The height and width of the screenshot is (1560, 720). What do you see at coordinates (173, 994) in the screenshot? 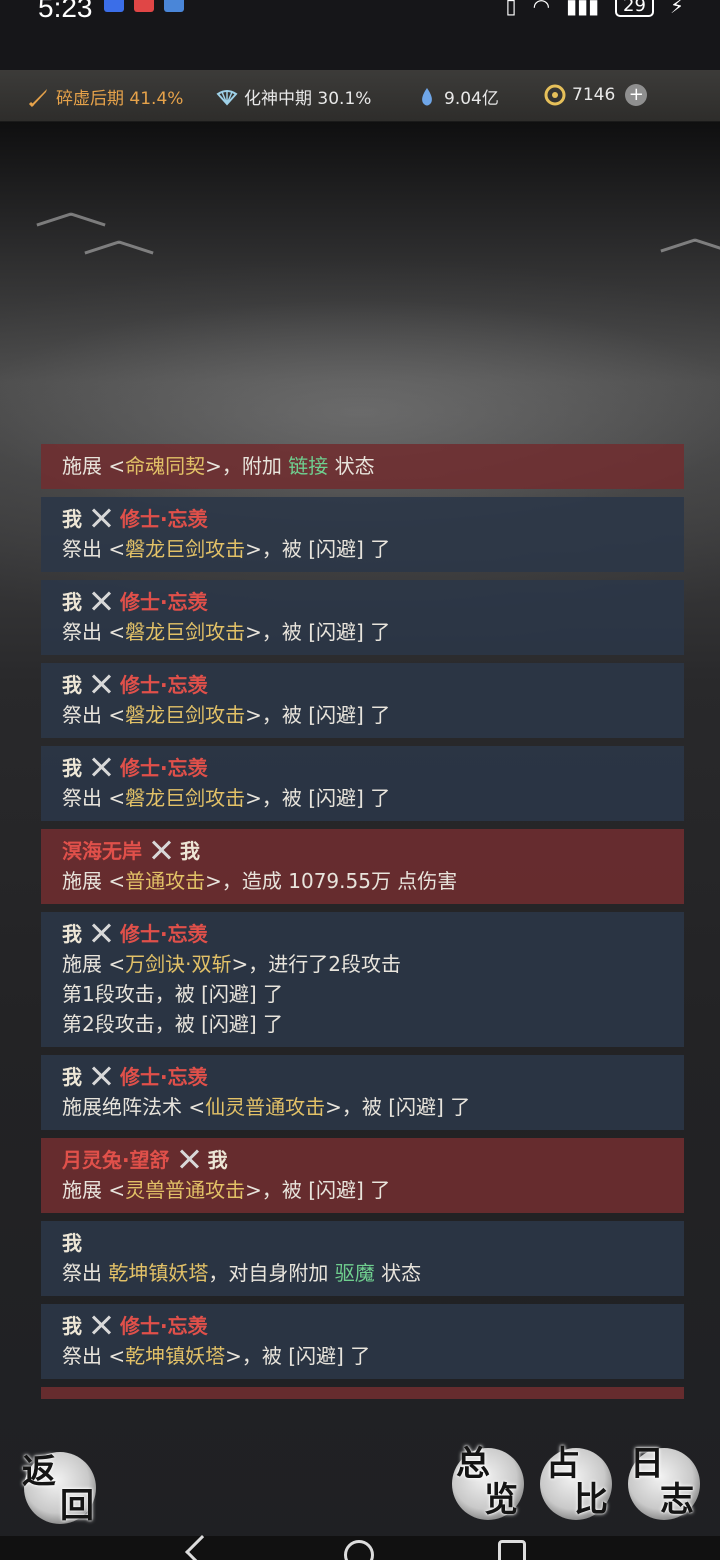
I see `log-text: 第1段攻击，被 [闪避] 了` at bounding box center [173, 994].